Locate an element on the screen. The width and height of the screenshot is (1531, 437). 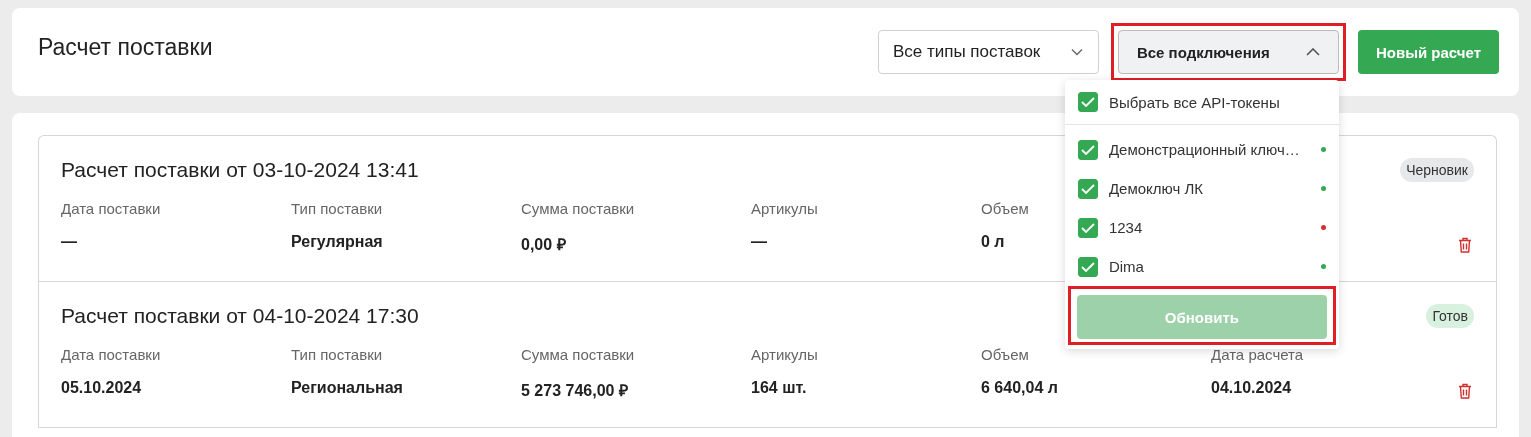
field-value: 164 шт. is located at coordinates (779, 388).